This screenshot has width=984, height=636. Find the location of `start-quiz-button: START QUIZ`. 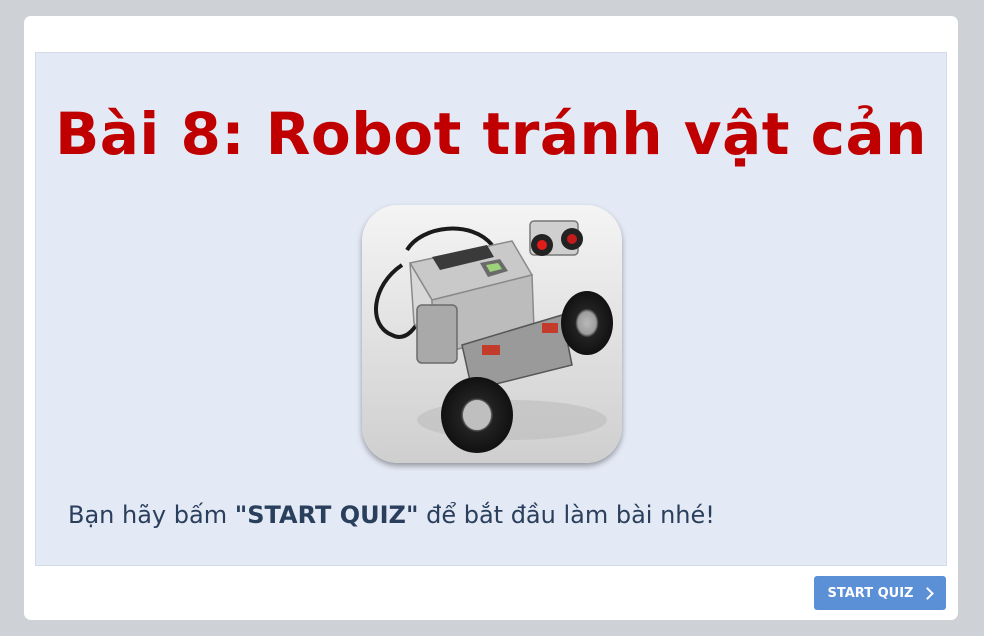

start-quiz-button: START QUIZ is located at coordinates (880, 593).